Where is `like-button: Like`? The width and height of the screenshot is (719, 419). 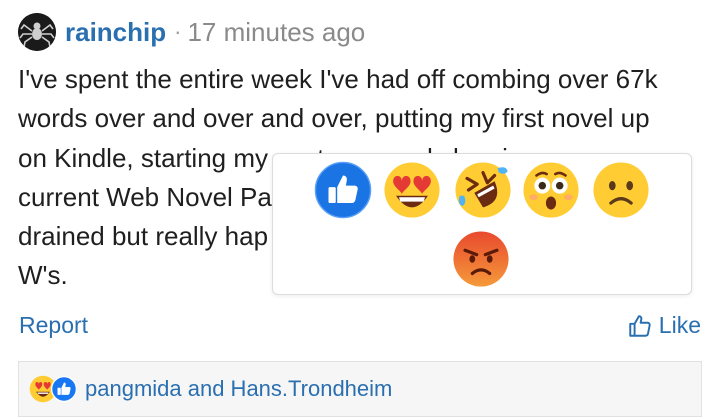 like-button: Like is located at coordinates (664, 325).